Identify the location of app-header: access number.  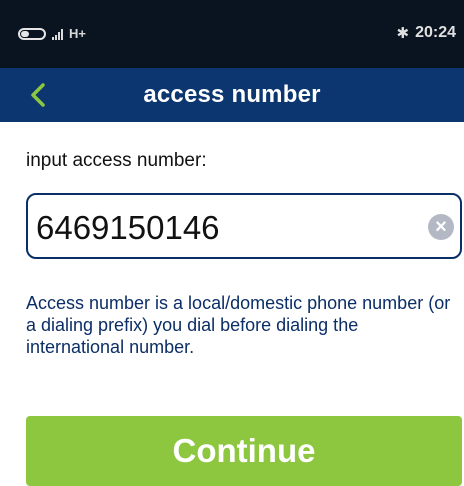
(232, 95).